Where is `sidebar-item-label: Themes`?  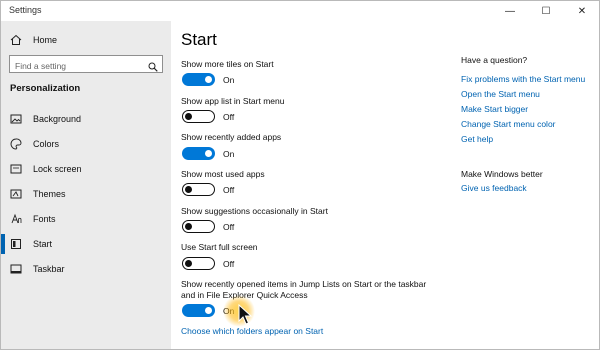 sidebar-item-label: Themes is located at coordinates (49, 194).